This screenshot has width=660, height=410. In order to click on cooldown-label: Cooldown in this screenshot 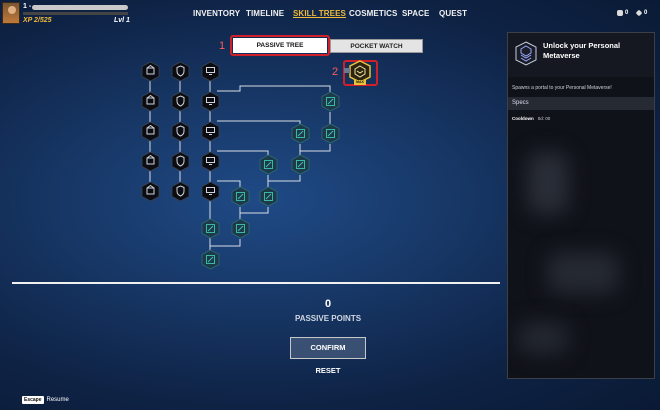, I will do `click(523, 118)`.